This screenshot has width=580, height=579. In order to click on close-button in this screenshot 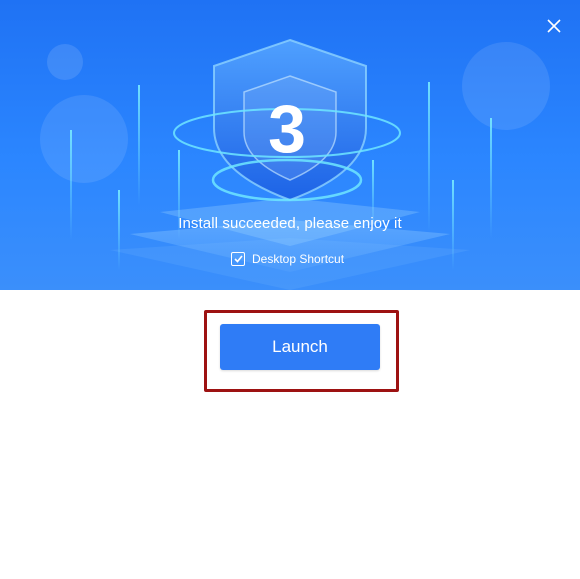, I will do `click(554, 26)`.